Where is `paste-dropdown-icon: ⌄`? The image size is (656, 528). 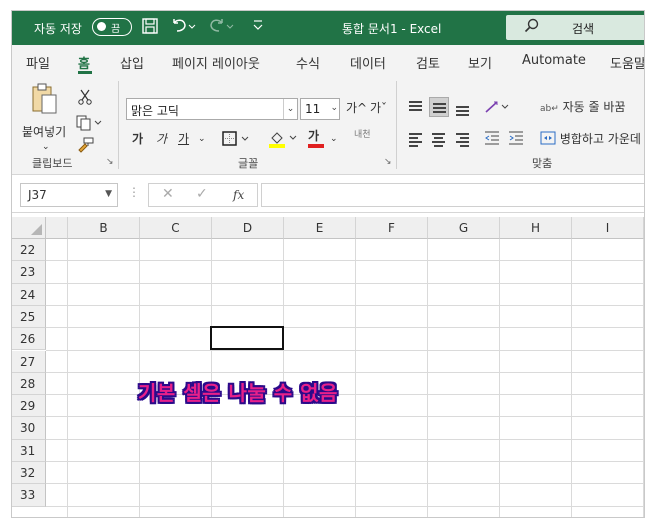 paste-dropdown-icon: ⌄ is located at coordinates (46, 147).